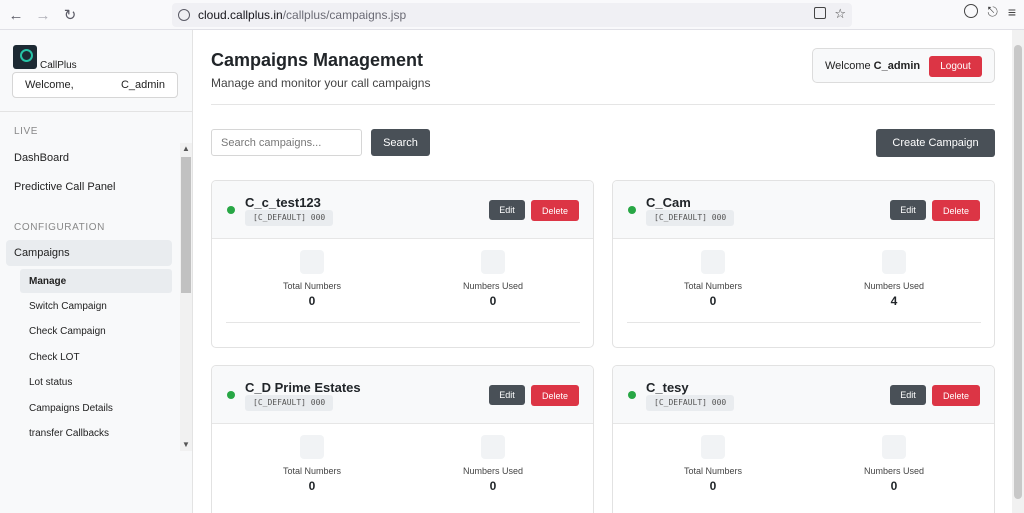  I want to click on extensions-icon: ⎋, so click(993, 12).